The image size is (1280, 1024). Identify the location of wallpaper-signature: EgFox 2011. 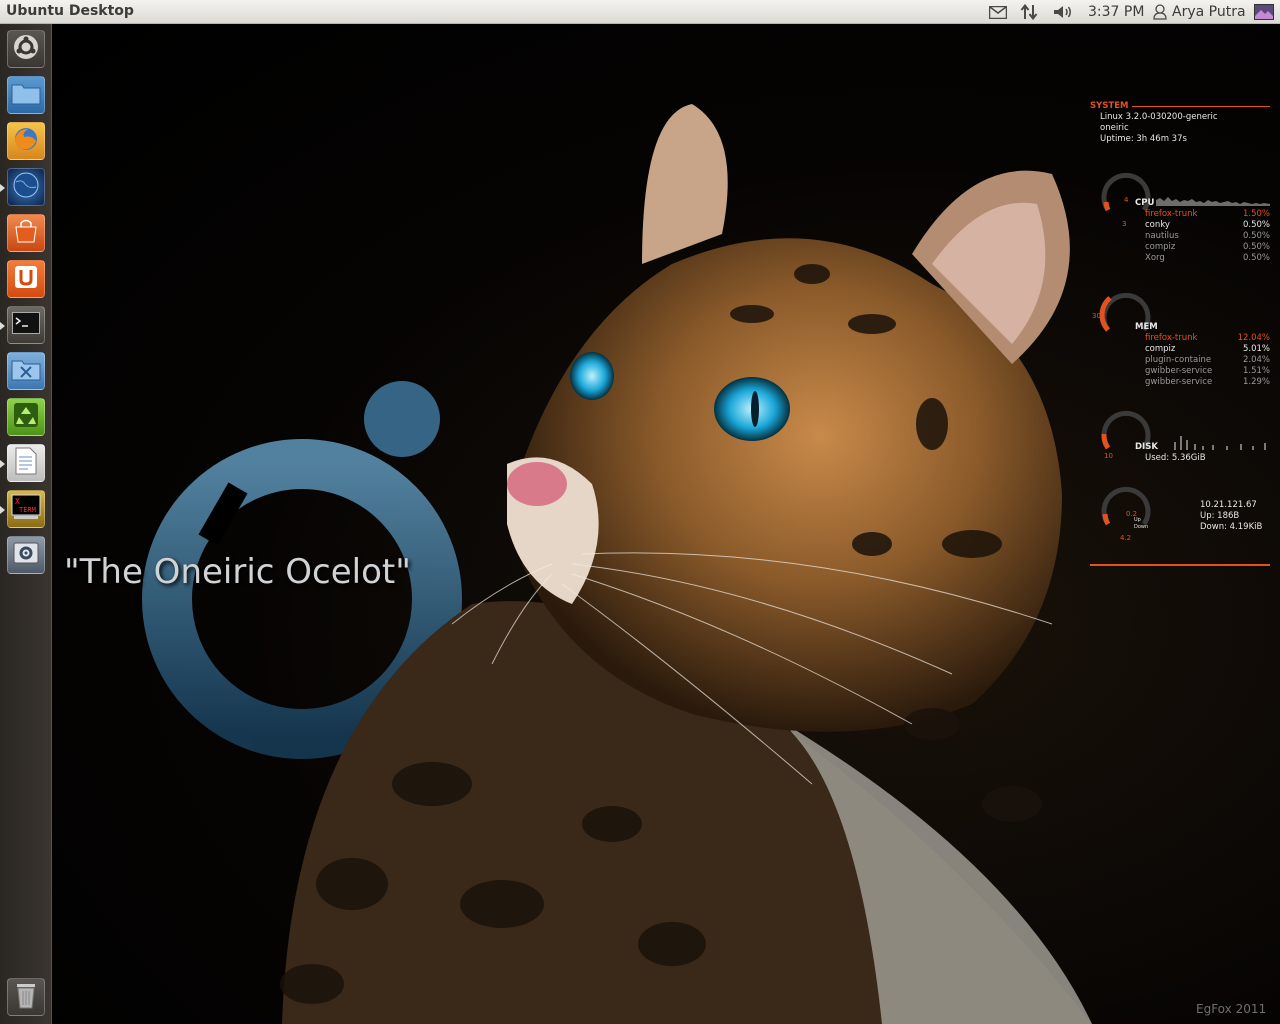
(1231, 1009).